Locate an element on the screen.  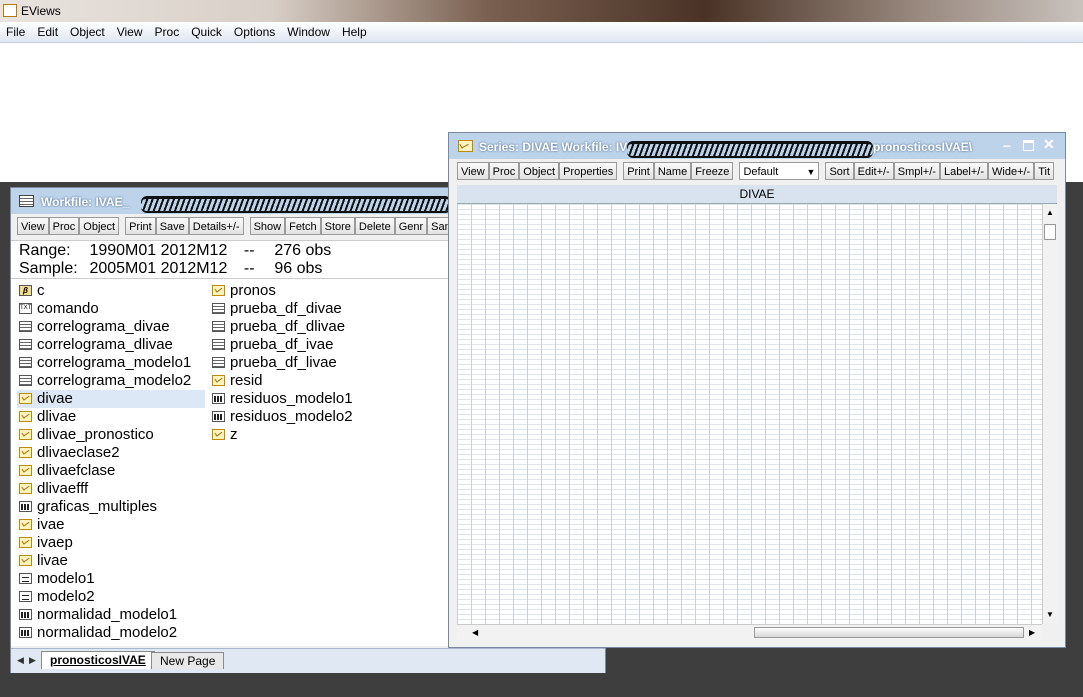
object-list-item: normalidad_modelo1 is located at coordinates (98, 615).